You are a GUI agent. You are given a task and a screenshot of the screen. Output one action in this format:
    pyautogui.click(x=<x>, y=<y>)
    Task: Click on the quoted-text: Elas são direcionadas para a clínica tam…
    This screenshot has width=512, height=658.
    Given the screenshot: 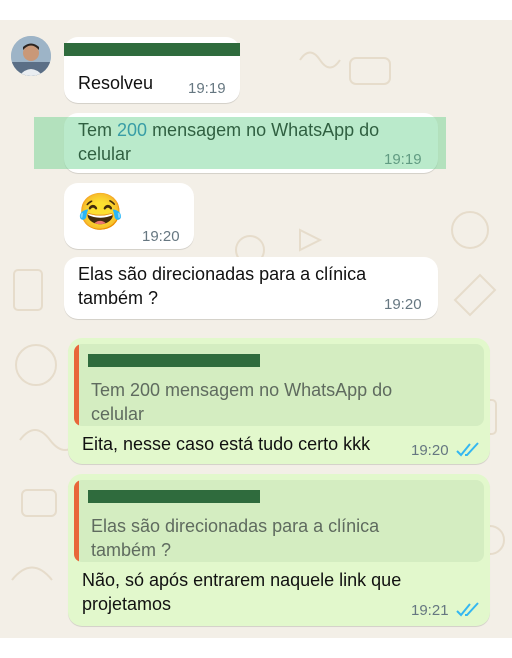 What is the action you would take?
    pyautogui.click(x=235, y=538)
    